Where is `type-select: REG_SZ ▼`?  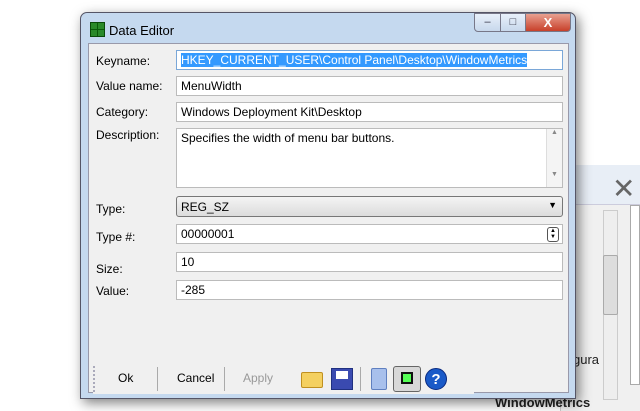
type-select: REG_SZ ▼ is located at coordinates (369, 206).